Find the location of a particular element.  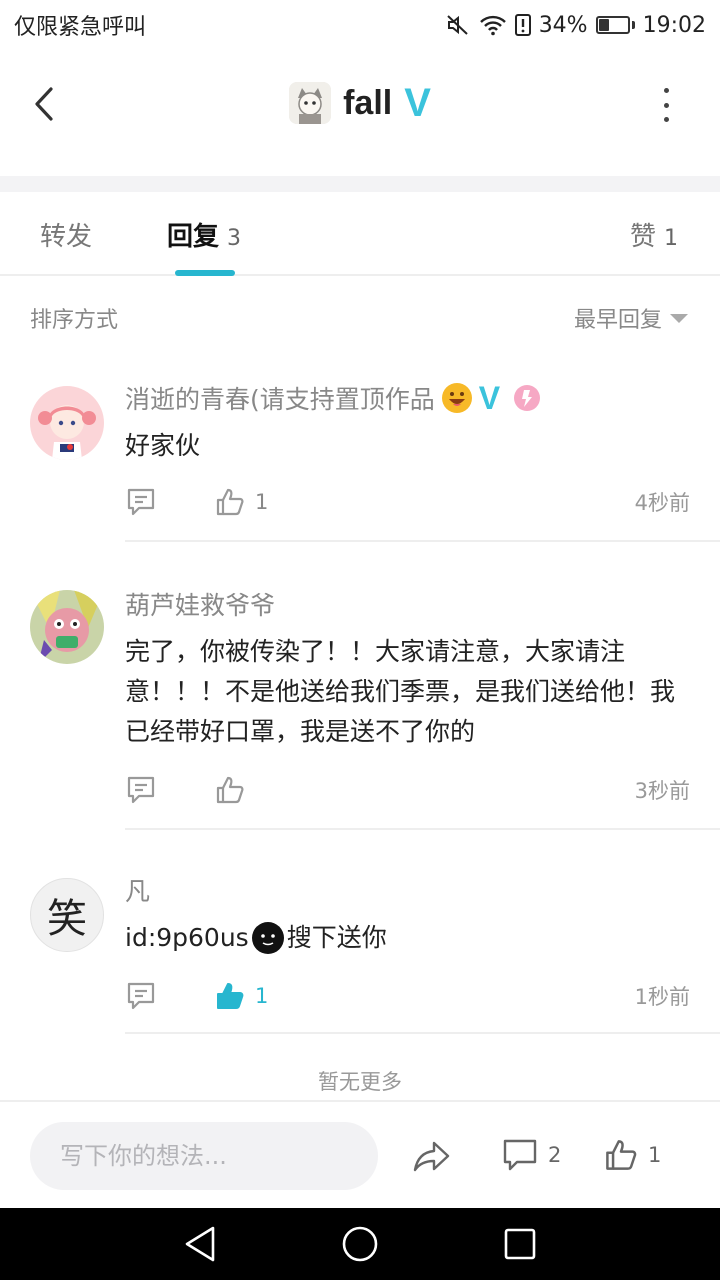

likes-count: 1 is located at coordinates (655, 1155).